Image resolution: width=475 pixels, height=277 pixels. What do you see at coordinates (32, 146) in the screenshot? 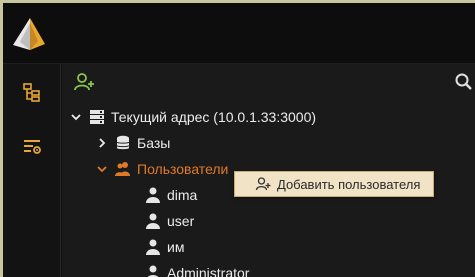
I see `filter-settings-icon` at bounding box center [32, 146].